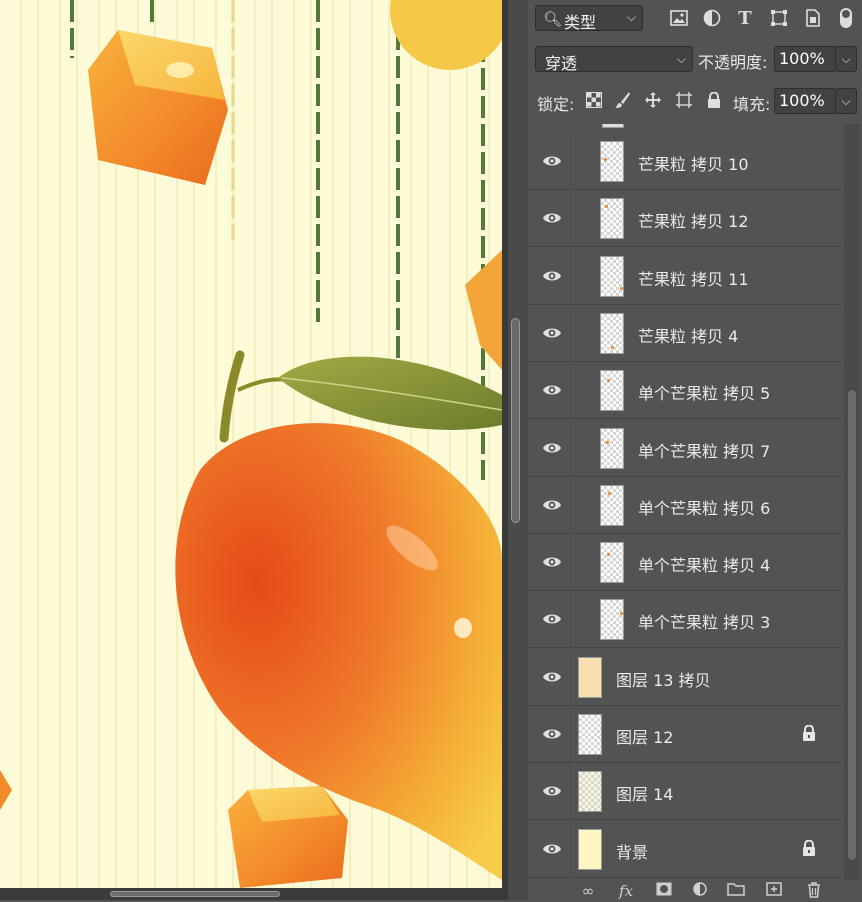 This screenshot has width=862, height=902. I want to click on layers-scroll-thumb, so click(852, 625).